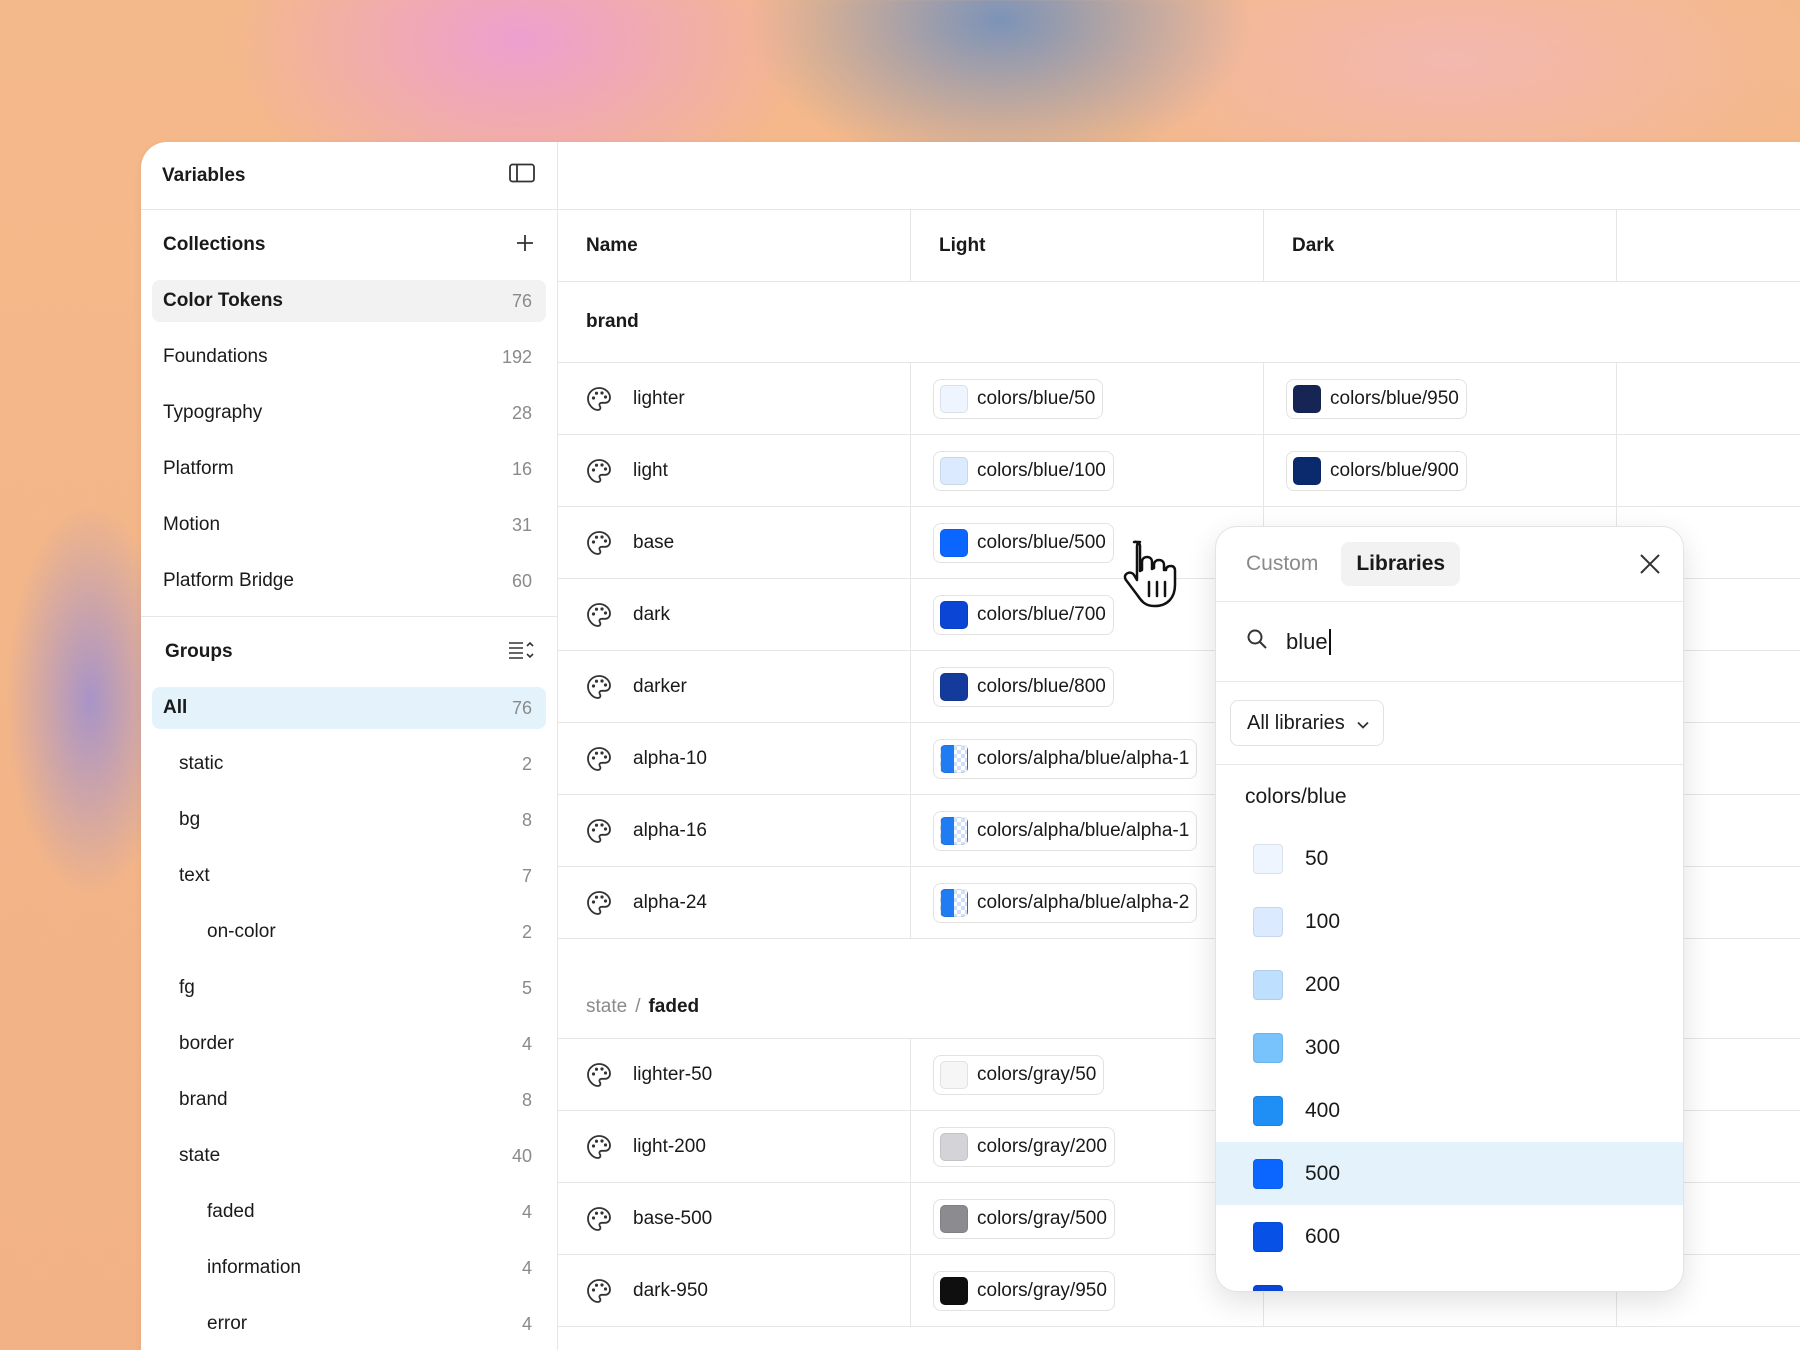 This screenshot has height=1350, width=1800. What do you see at coordinates (670, 830) in the screenshot?
I see `variable-name: alpha-16` at bounding box center [670, 830].